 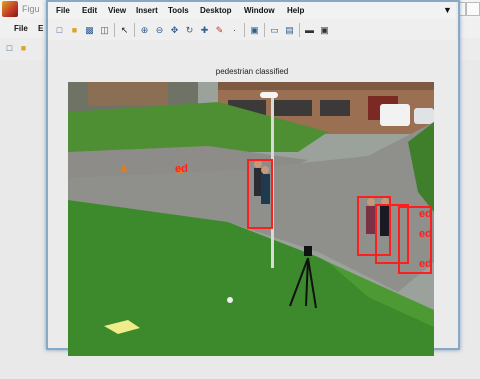 I want to click on menu-tools: Tools, so click(x=178, y=10).